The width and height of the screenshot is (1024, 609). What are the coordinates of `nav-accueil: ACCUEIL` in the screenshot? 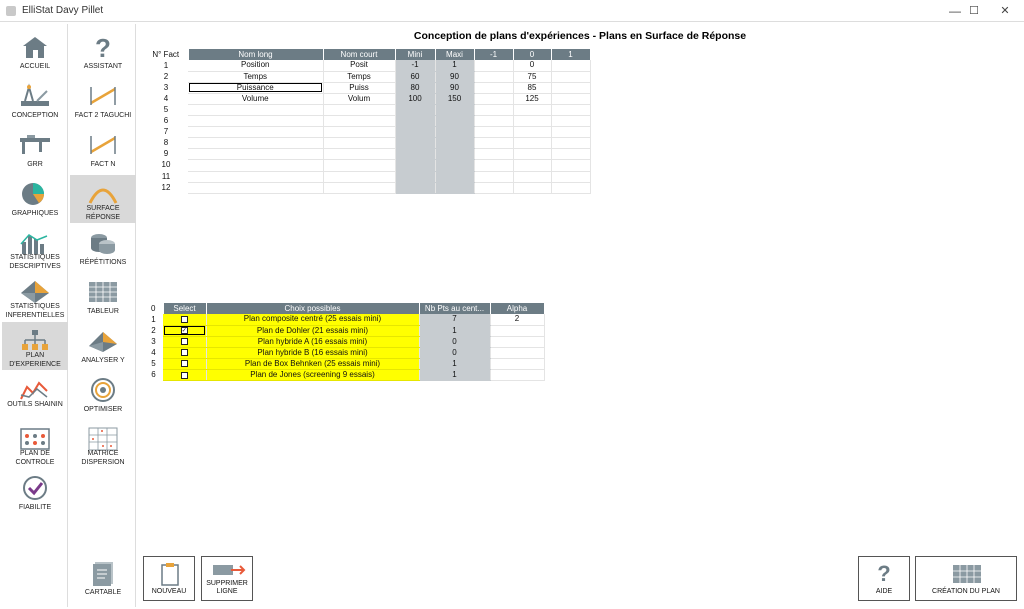 It's located at (35, 52).